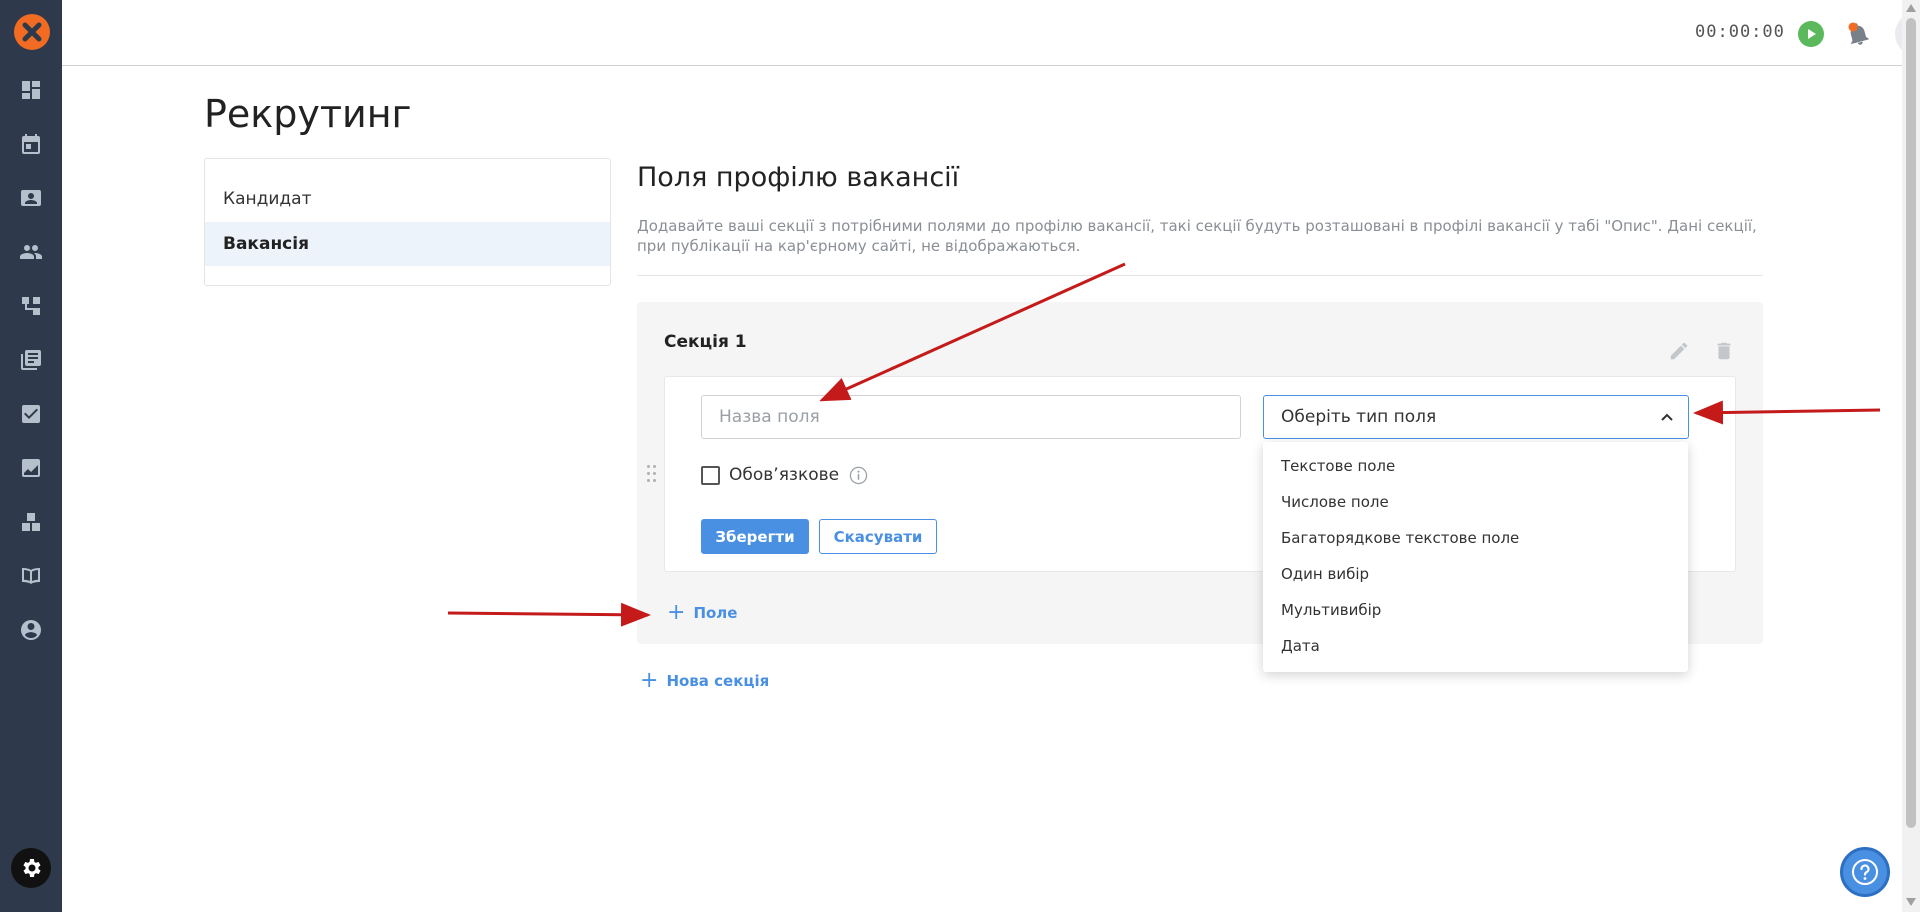 This screenshot has height=912, width=1920. I want to click on page-title: Рекрутинг, so click(308, 114).